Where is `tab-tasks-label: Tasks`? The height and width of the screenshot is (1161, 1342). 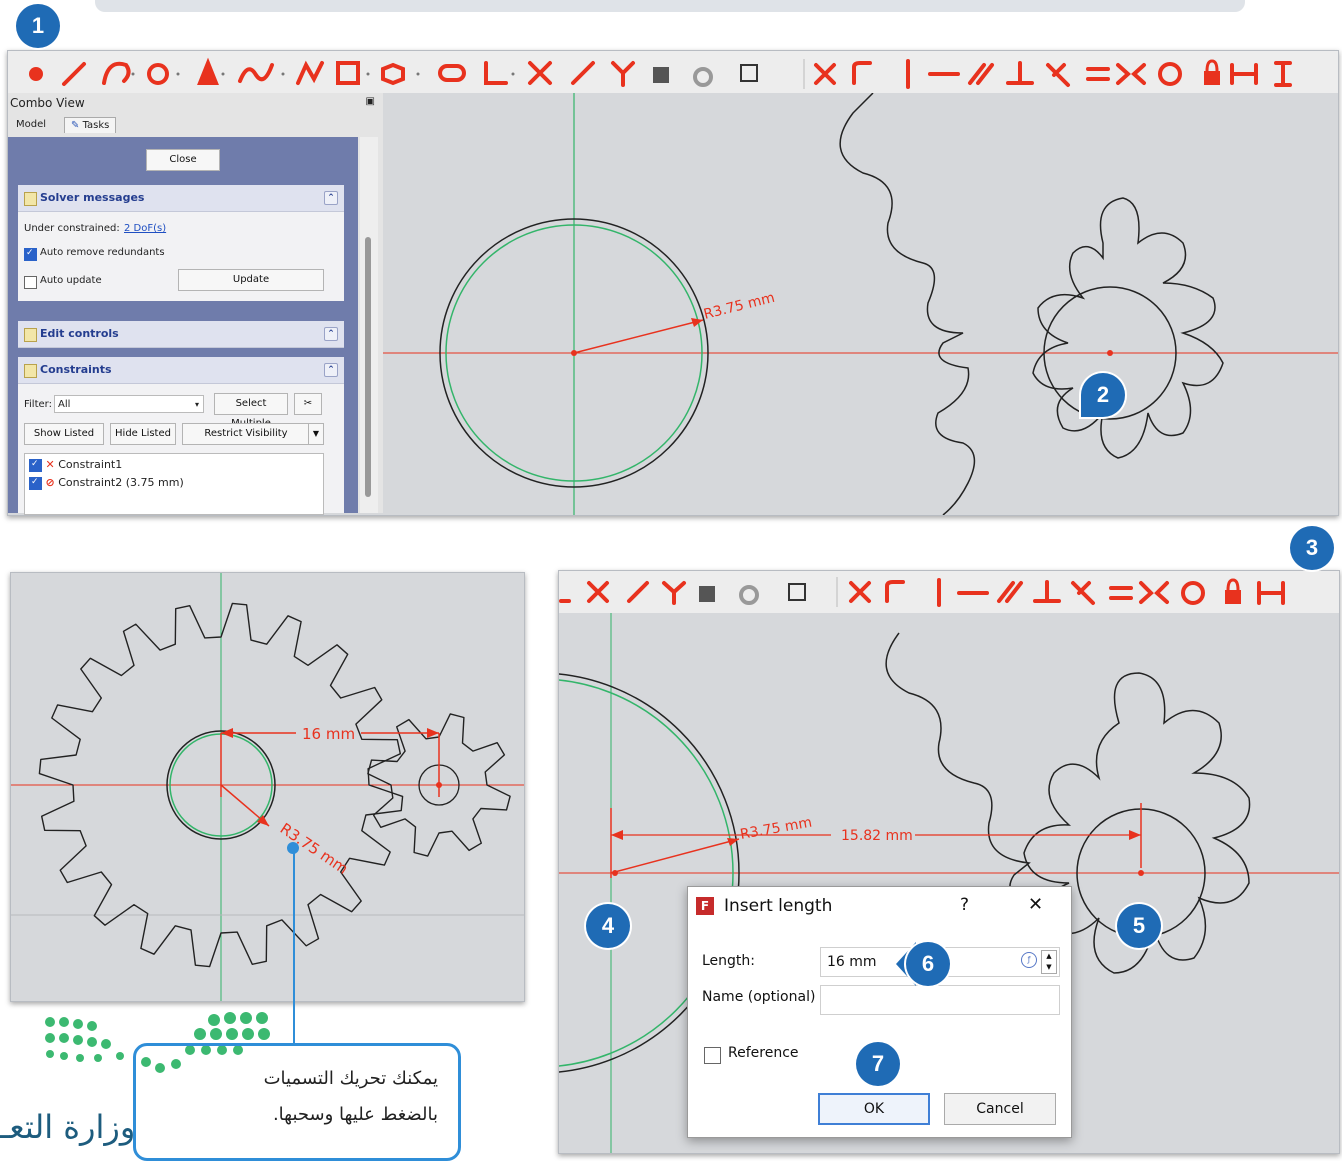
tab-tasks-label: Tasks is located at coordinates (96, 125).